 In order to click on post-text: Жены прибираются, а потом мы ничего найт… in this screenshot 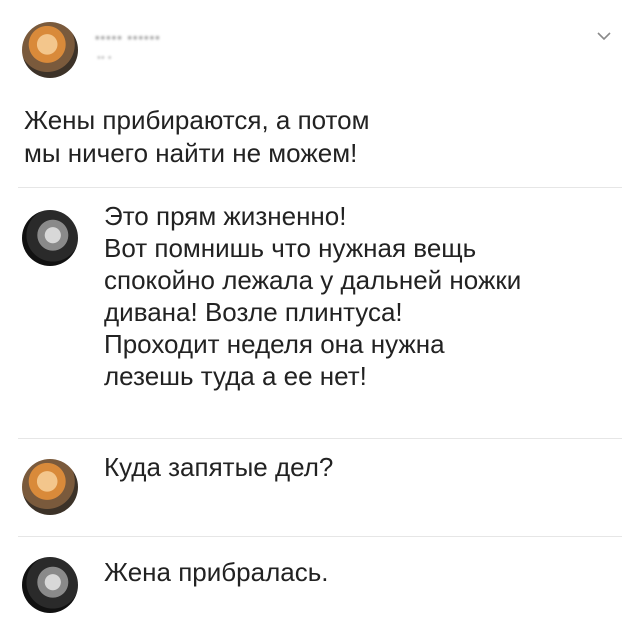, I will do `click(197, 136)`.